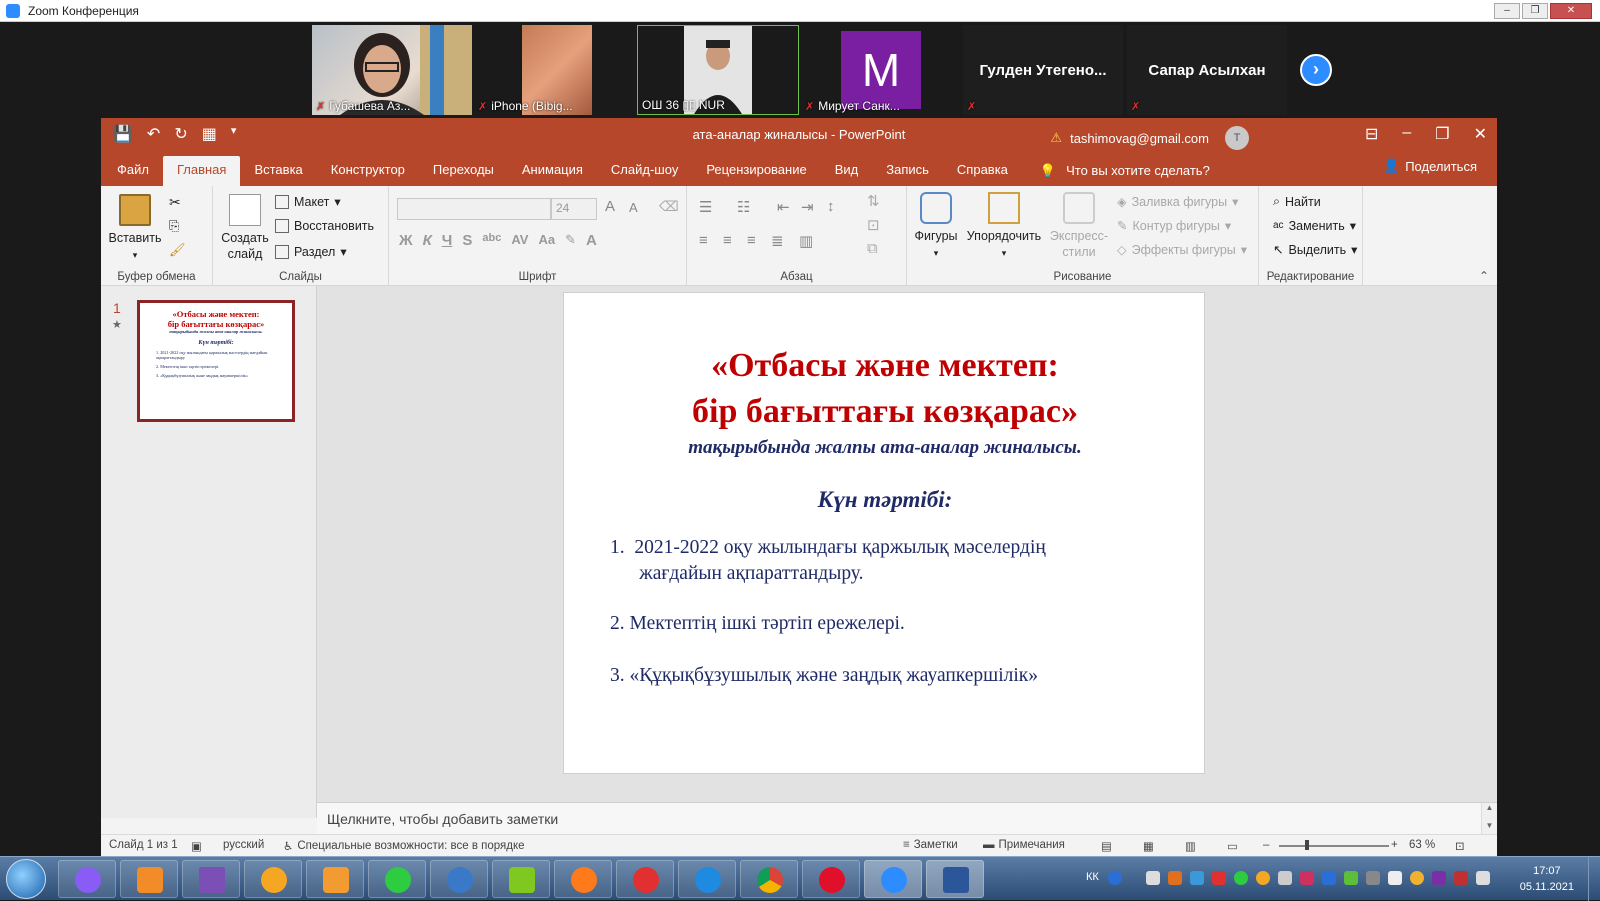  I want to click on text-direction-icon: ⇅, so click(873, 201).